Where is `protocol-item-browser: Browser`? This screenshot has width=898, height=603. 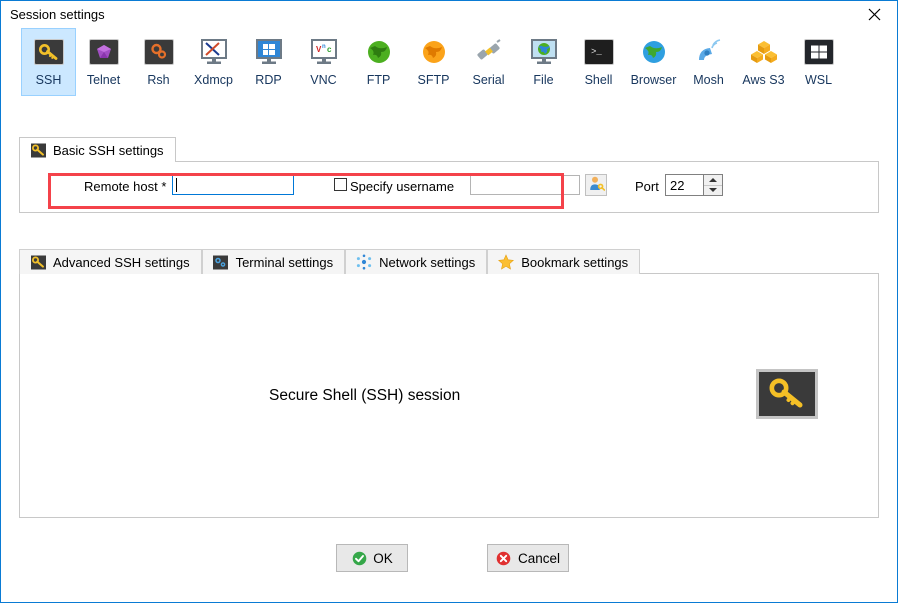 protocol-item-browser: Browser is located at coordinates (653, 62).